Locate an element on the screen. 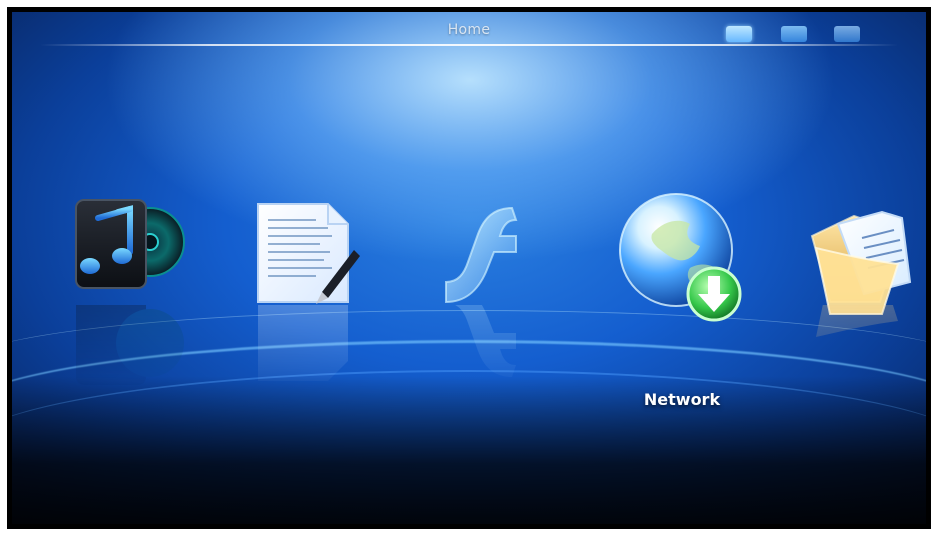  menu-item-label: Network is located at coordinates (682, 399).